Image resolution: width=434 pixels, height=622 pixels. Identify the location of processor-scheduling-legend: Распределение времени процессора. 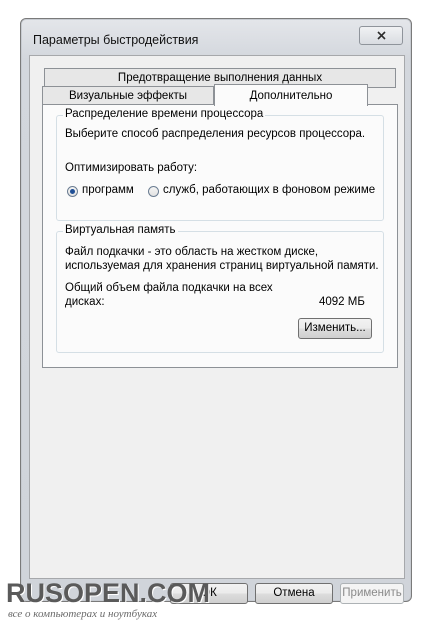
(164, 114).